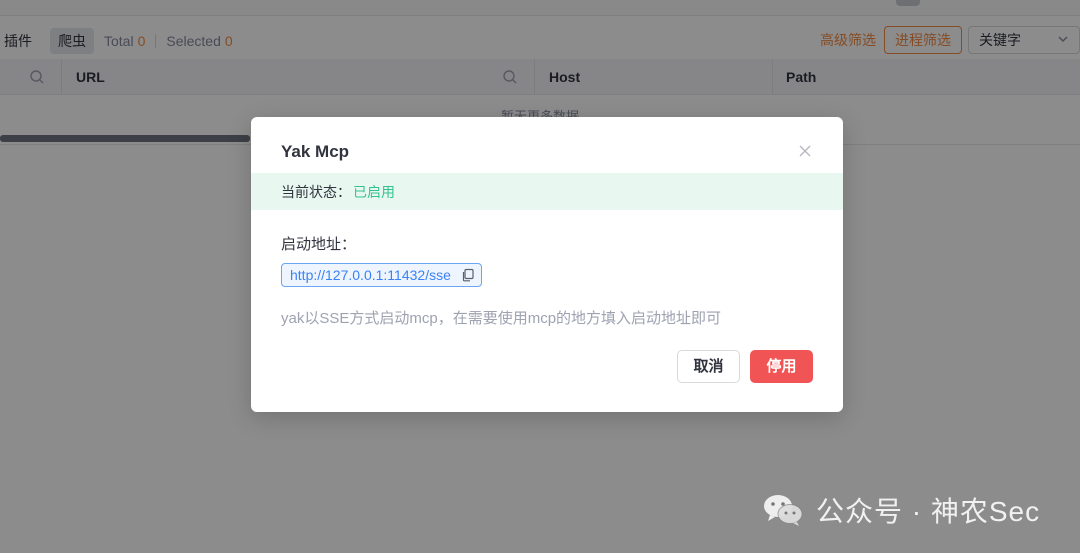 Image resolution: width=1080 pixels, height=553 pixels. Describe the element at coordinates (374, 191) in the screenshot. I see `status-value: 已启用` at that location.